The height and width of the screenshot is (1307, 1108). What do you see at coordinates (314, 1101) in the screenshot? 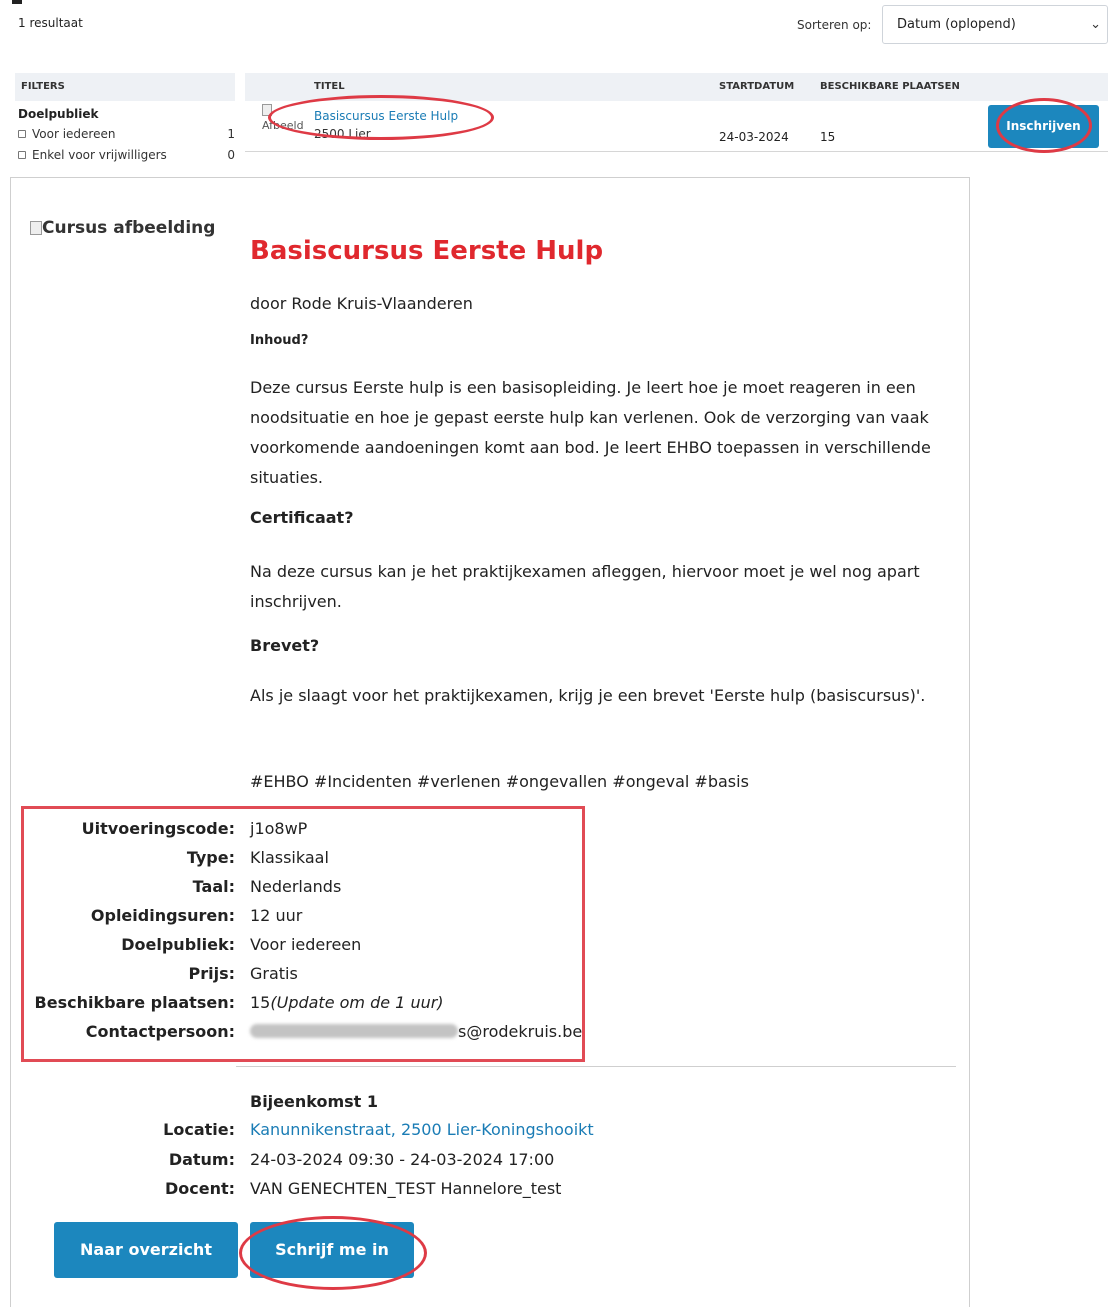
I see `session-title: Bijeenkomst 1` at bounding box center [314, 1101].